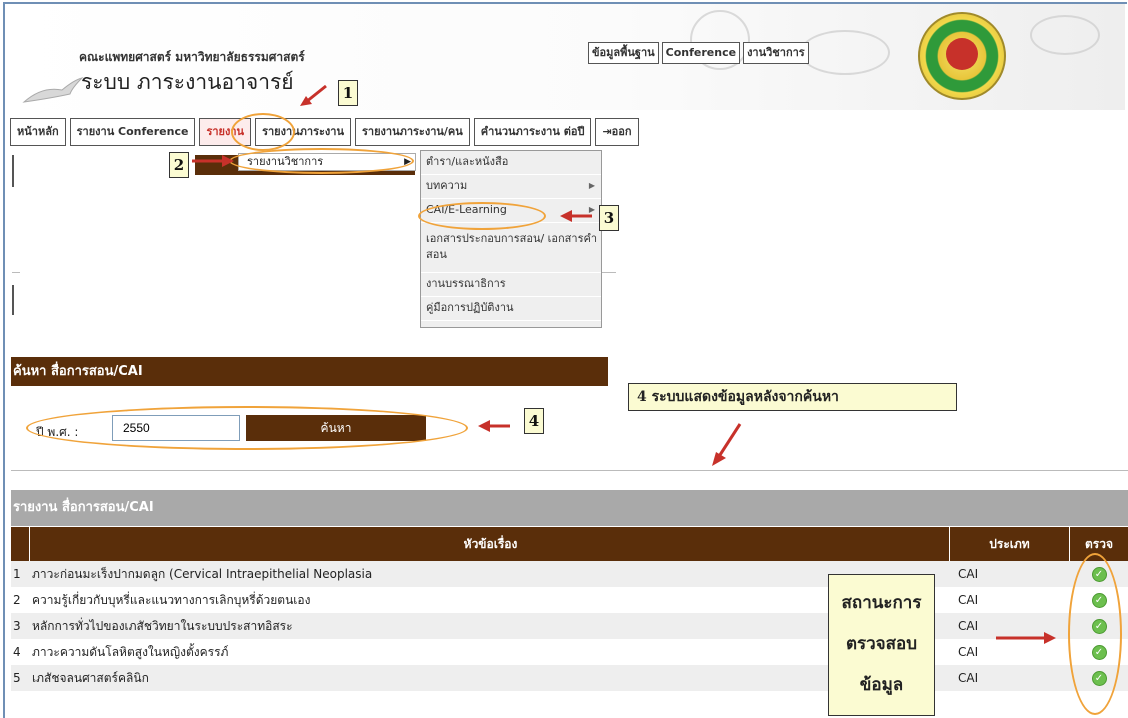 This screenshot has width=1128, height=718. I want to click on highlight-oval-academic, so click(321, 161).